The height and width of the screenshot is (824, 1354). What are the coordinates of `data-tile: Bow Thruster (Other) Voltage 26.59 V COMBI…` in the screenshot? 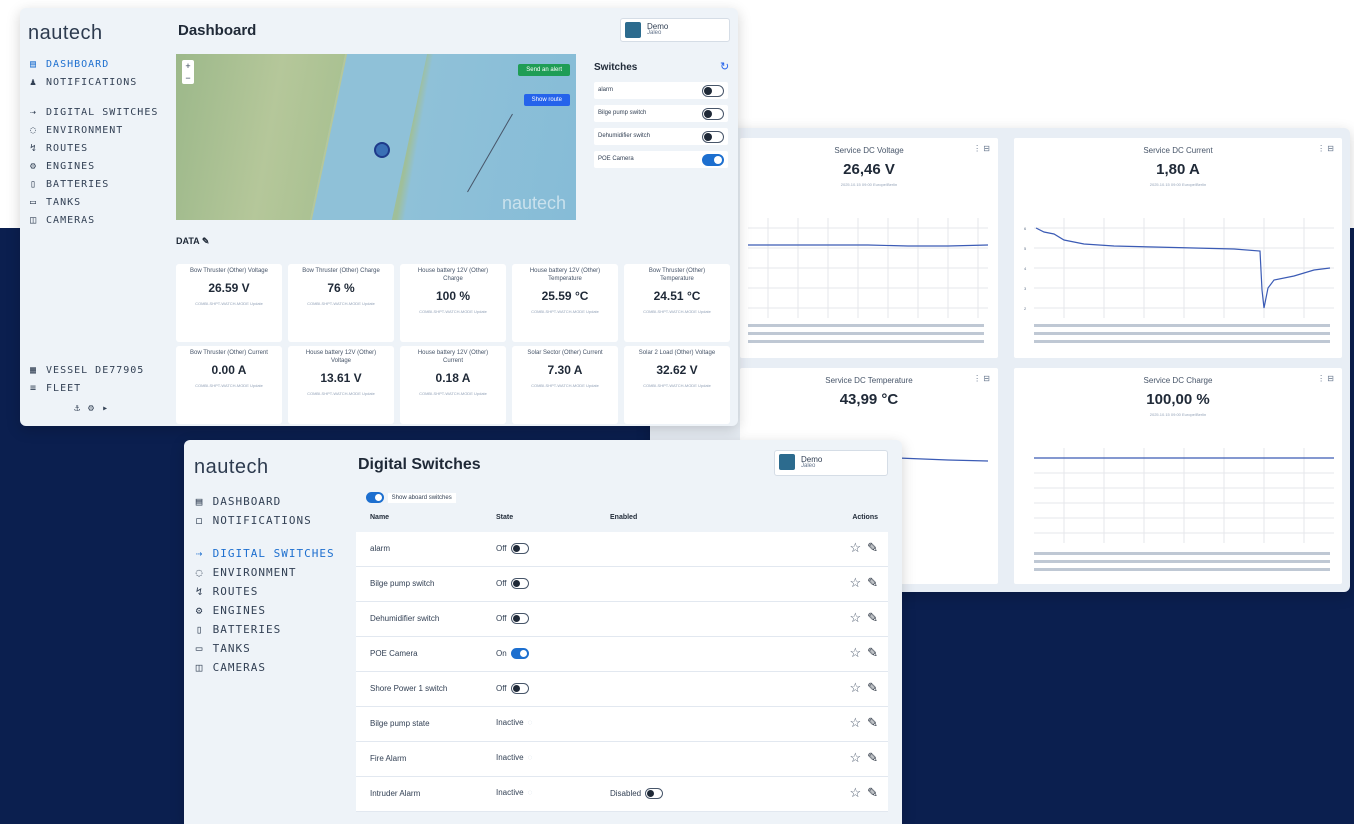 It's located at (229, 303).